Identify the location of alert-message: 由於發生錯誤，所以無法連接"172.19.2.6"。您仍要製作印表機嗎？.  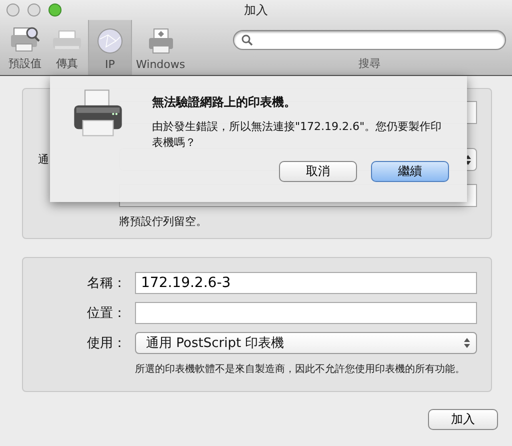
(297, 135).